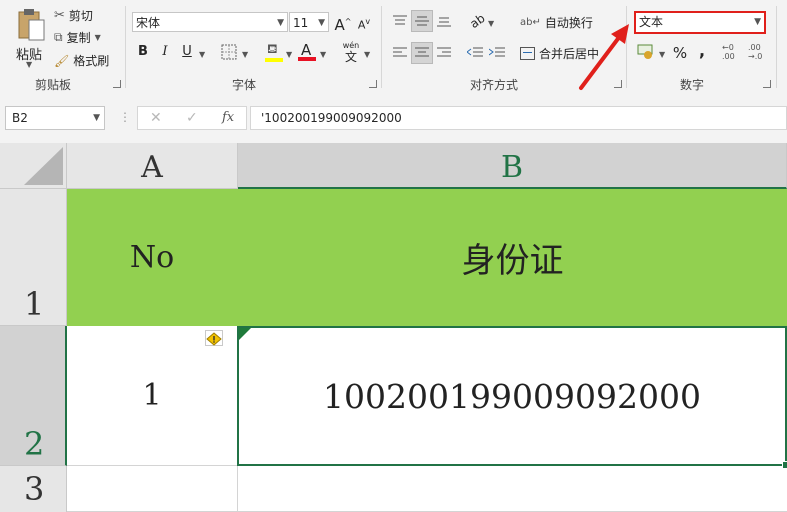  I want to click on number-group-label: 数字, so click(692, 85).